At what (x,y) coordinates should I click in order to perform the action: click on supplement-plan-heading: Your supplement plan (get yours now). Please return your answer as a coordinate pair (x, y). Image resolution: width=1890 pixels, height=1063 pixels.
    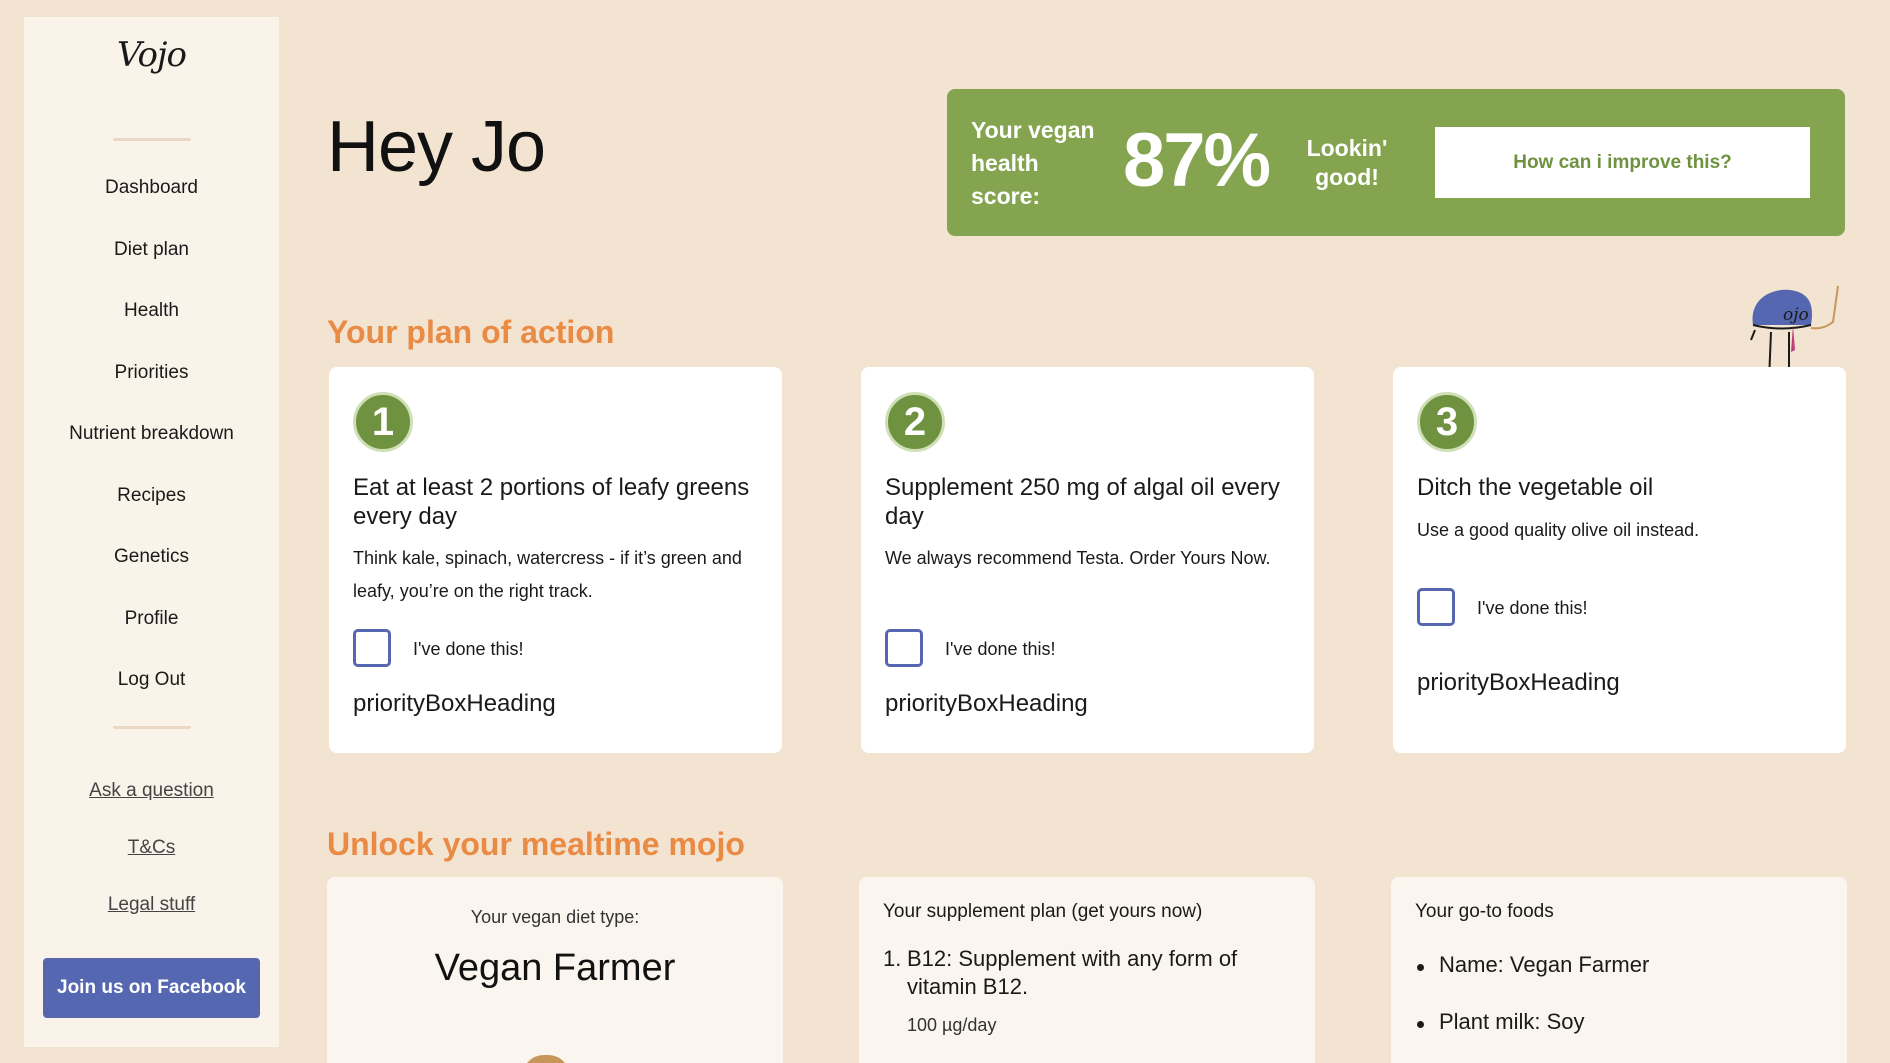
    Looking at the image, I should click on (1042, 912).